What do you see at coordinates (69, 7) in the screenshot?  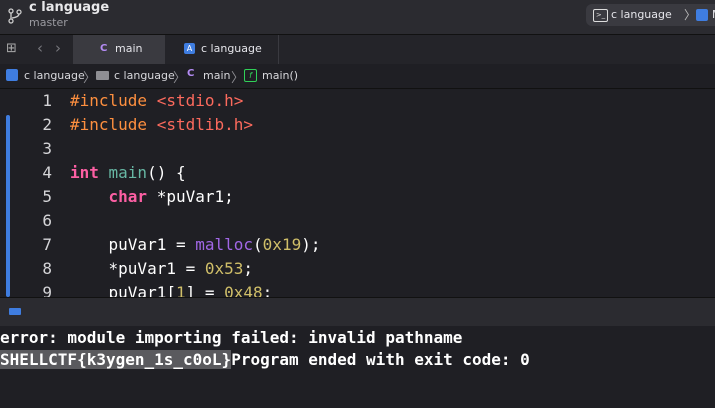 I see `project-name: c language` at bounding box center [69, 7].